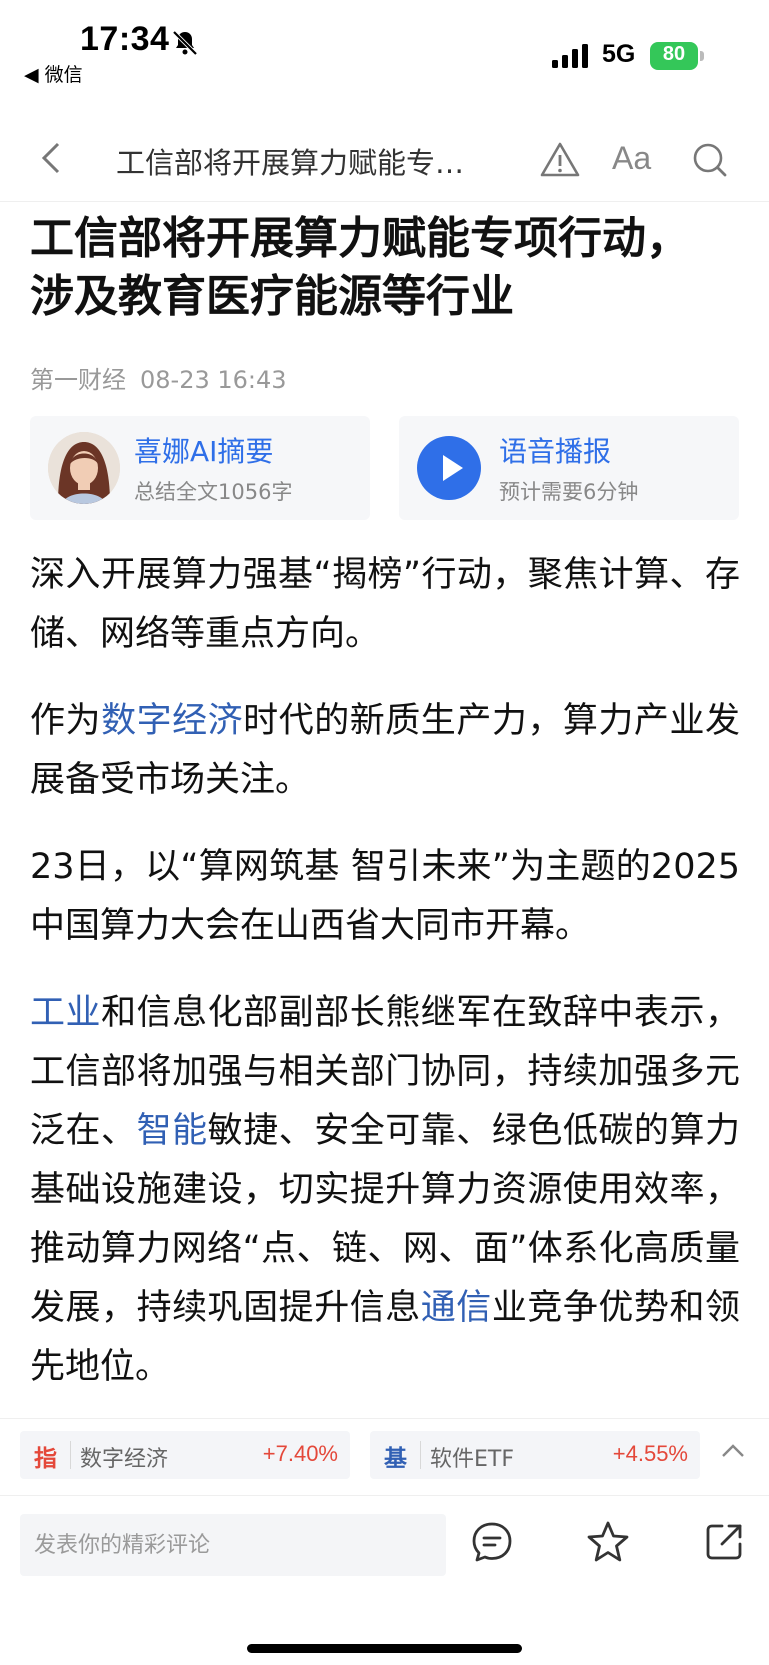  Describe the element at coordinates (65, 1013) in the screenshot. I see `keyword-link-industry: 工业` at that location.